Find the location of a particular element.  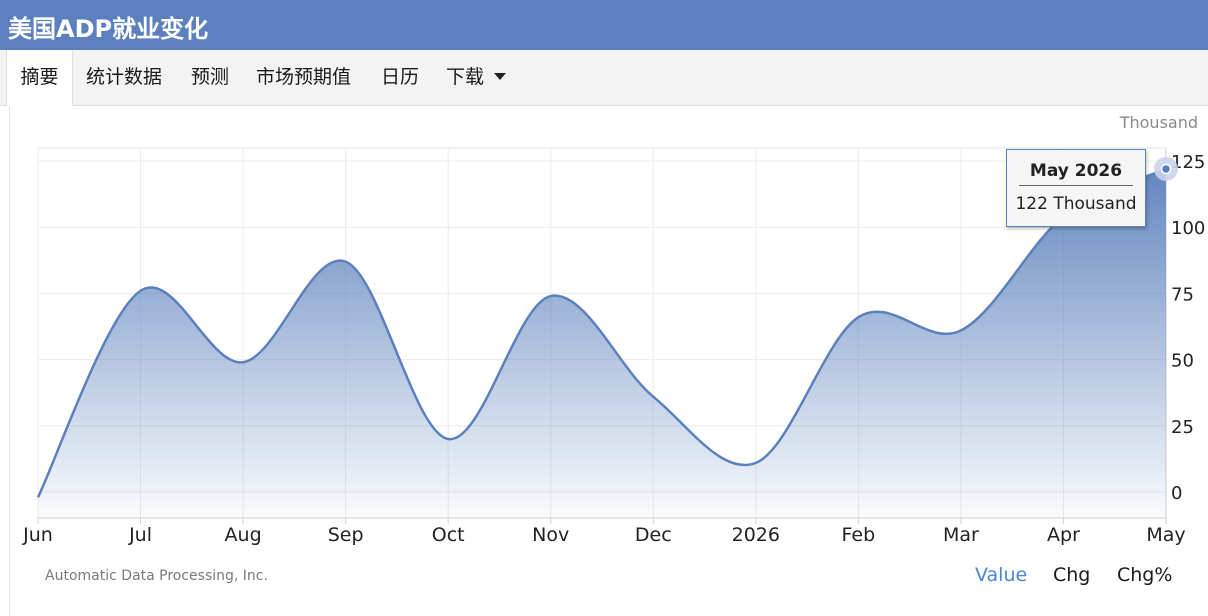

highlight-point is located at coordinates (1166, 169).